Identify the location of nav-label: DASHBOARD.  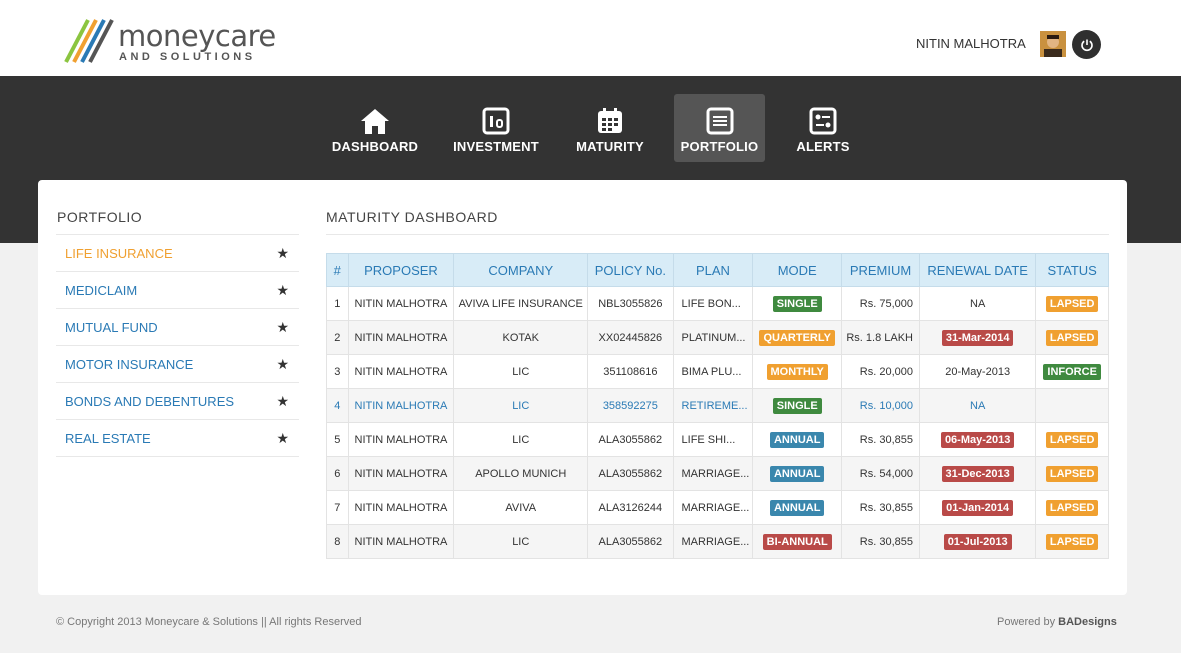
(375, 146).